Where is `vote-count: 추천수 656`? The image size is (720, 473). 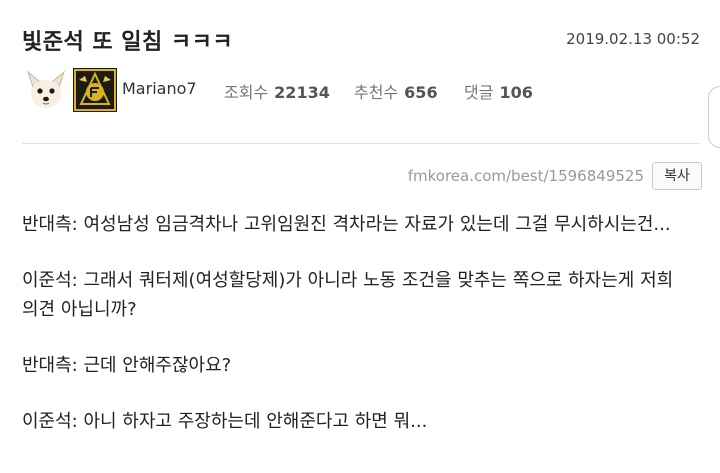 vote-count: 추천수 656 is located at coordinates (396, 91).